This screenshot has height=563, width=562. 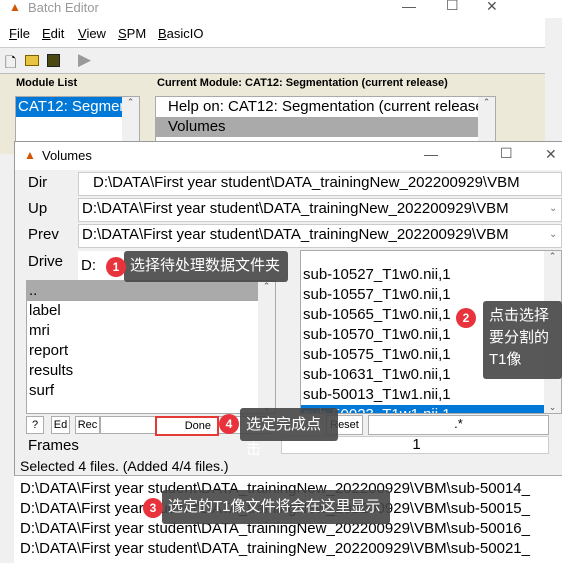 What do you see at coordinates (151, 391) in the screenshot?
I see `directory-item: surf` at bounding box center [151, 391].